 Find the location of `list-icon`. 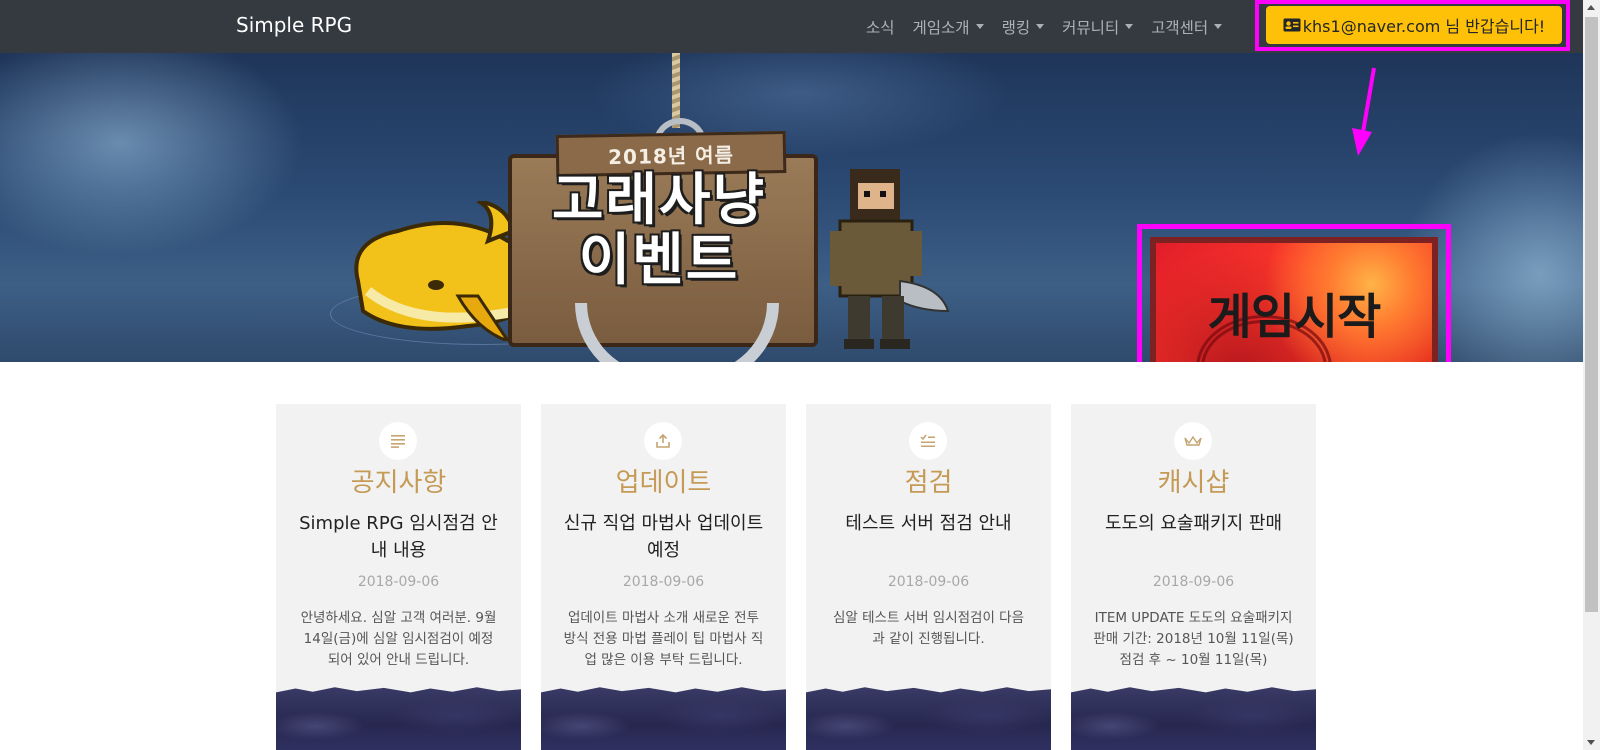

list-icon is located at coordinates (398, 441).